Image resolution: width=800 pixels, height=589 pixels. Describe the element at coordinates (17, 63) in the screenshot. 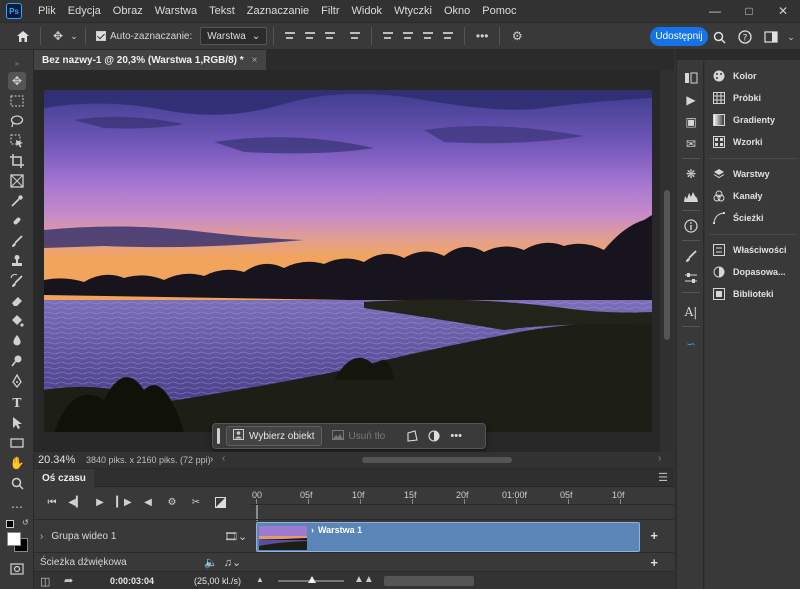

I see `collapse-toolbar-icon: »` at that location.